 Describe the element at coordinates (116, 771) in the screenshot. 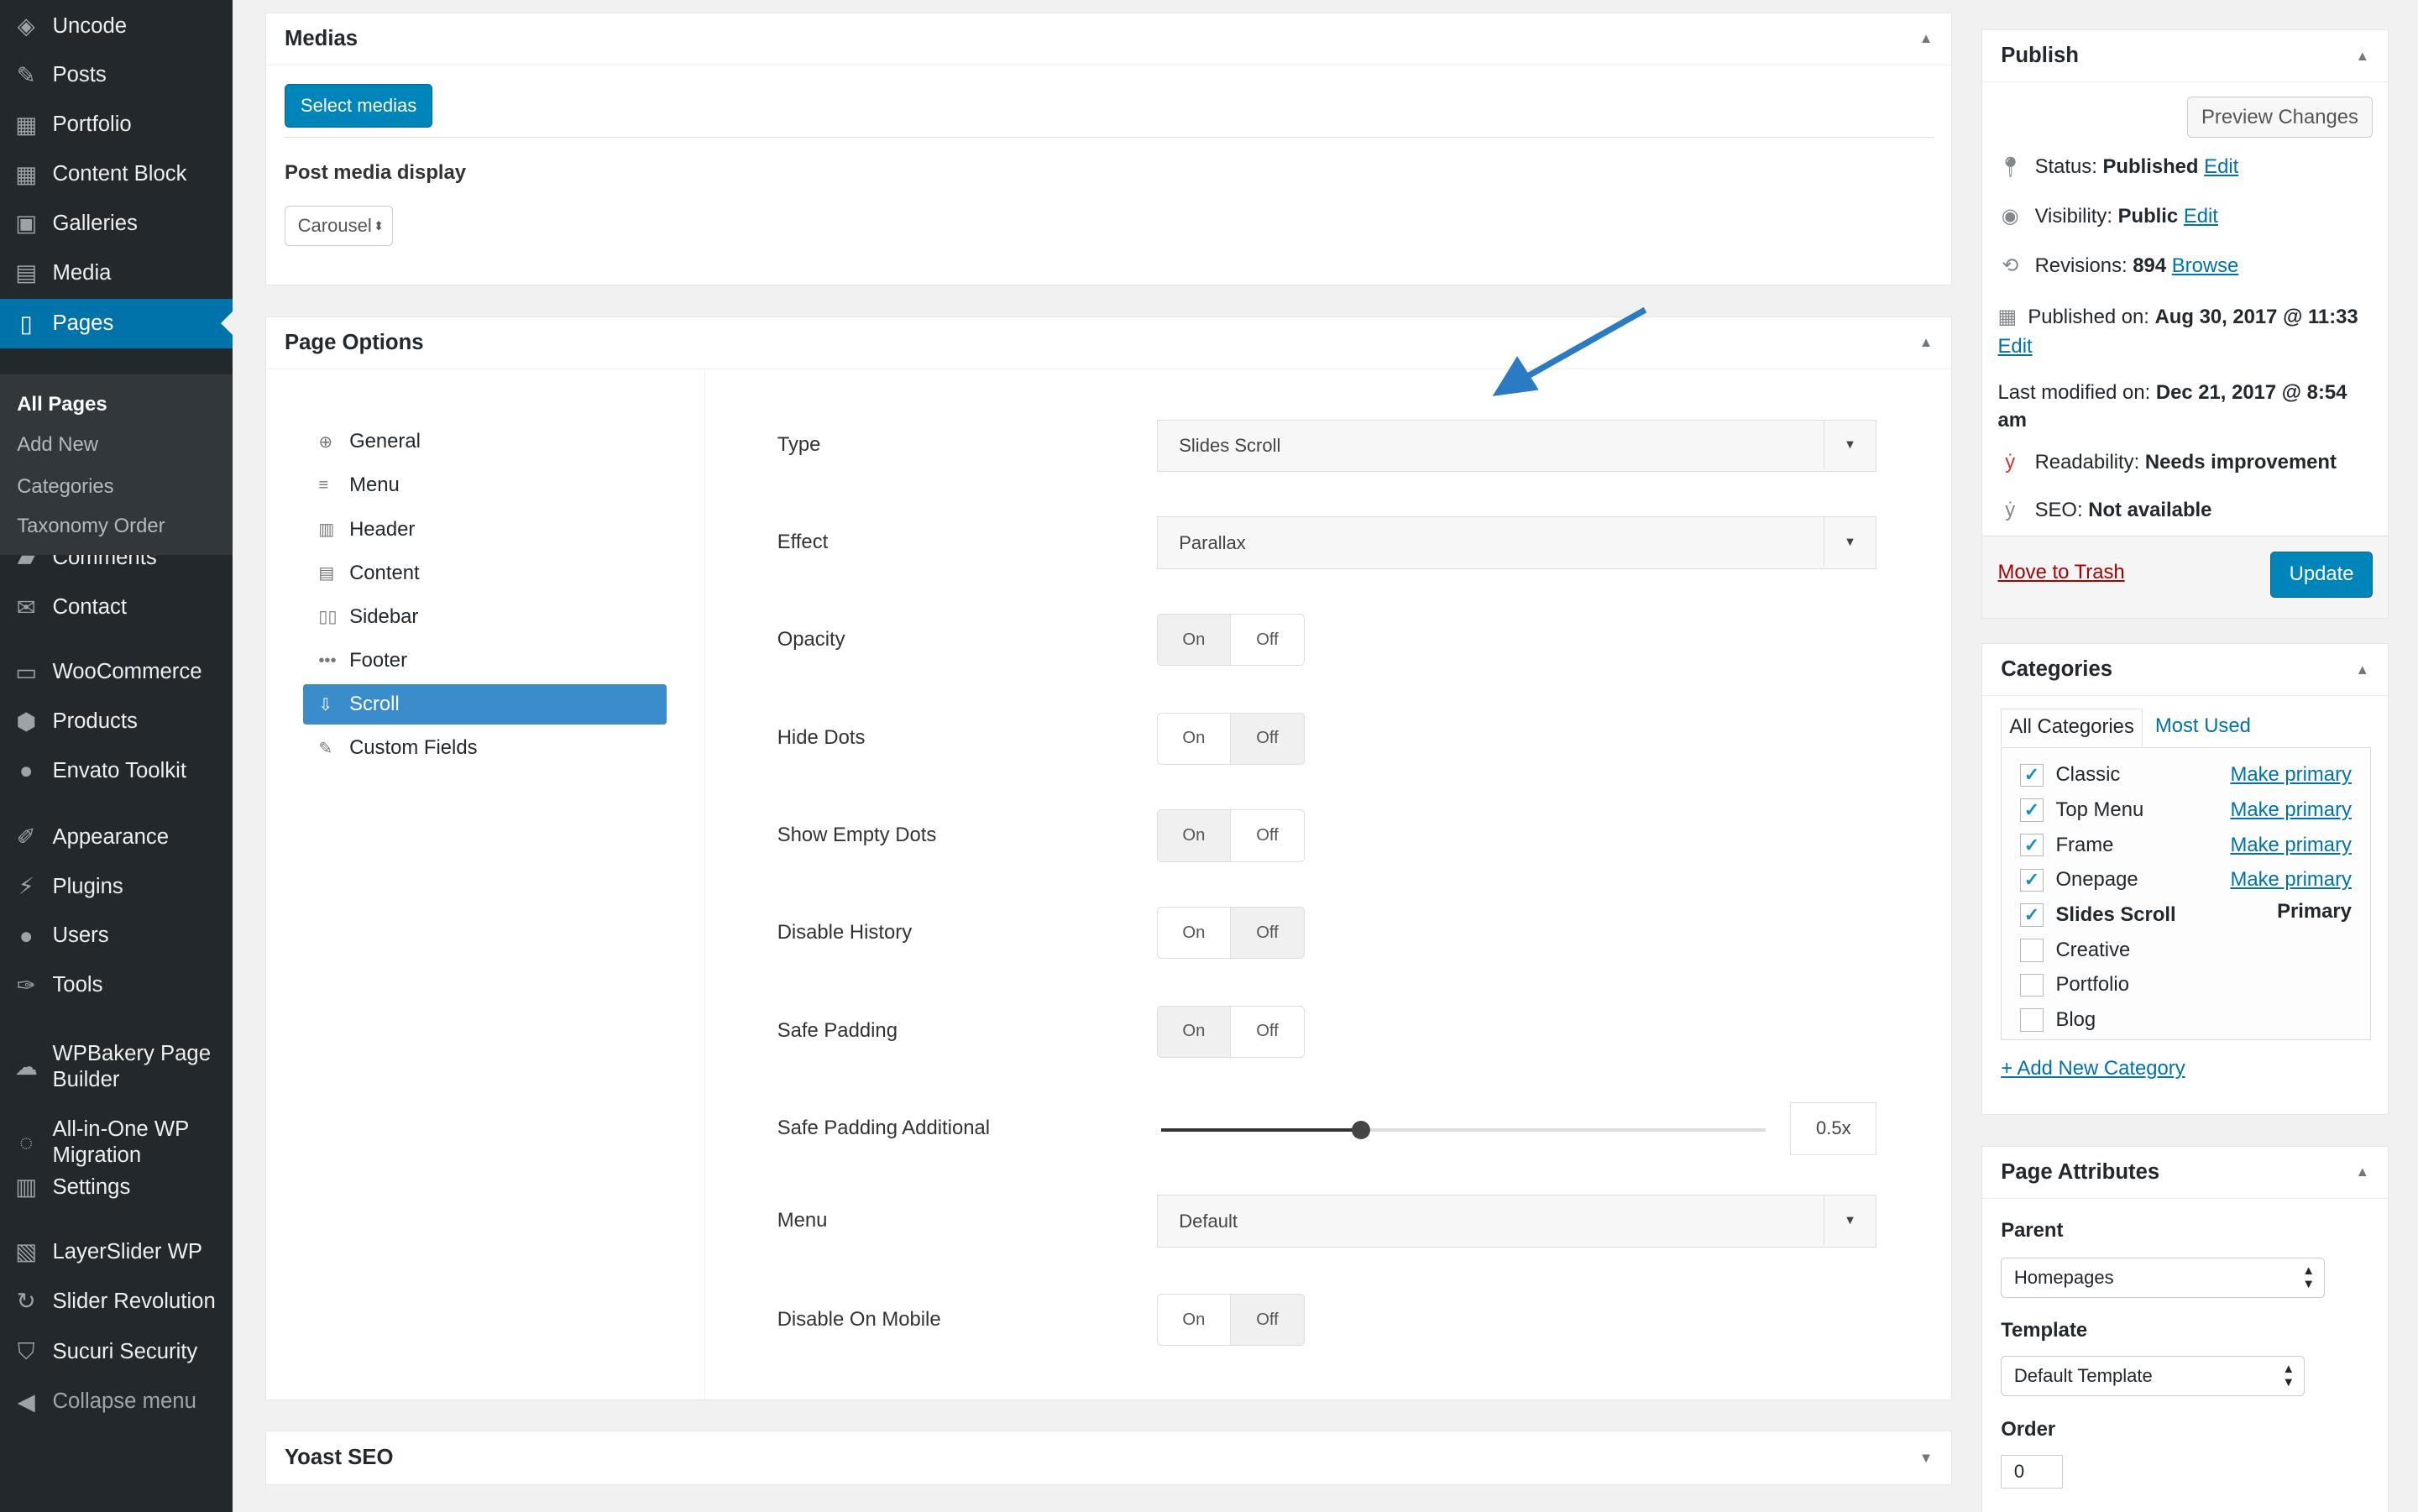

I see `sidebar-item-envato-toolkit: ● Envato Toolkit` at that location.